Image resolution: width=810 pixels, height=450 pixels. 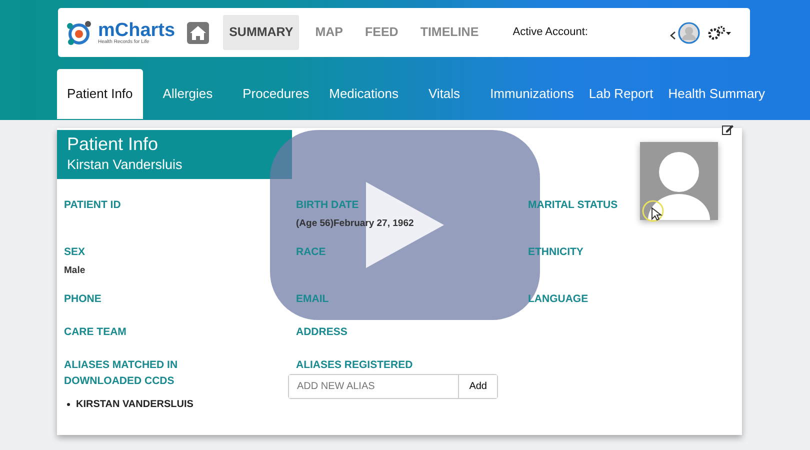 What do you see at coordinates (187, 94) in the screenshot?
I see `tab: Allergies` at bounding box center [187, 94].